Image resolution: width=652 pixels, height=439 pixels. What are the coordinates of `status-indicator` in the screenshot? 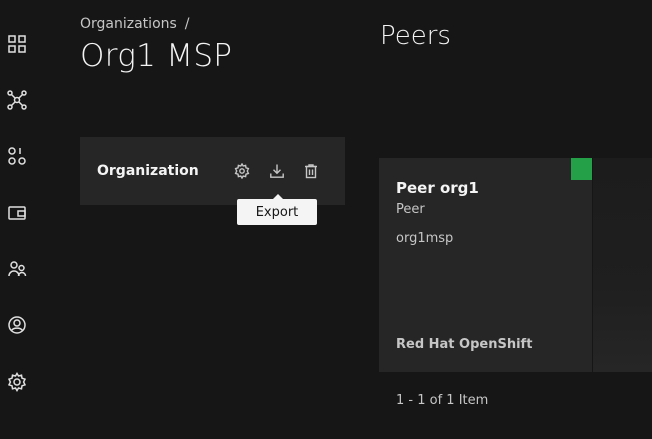 It's located at (581, 169).